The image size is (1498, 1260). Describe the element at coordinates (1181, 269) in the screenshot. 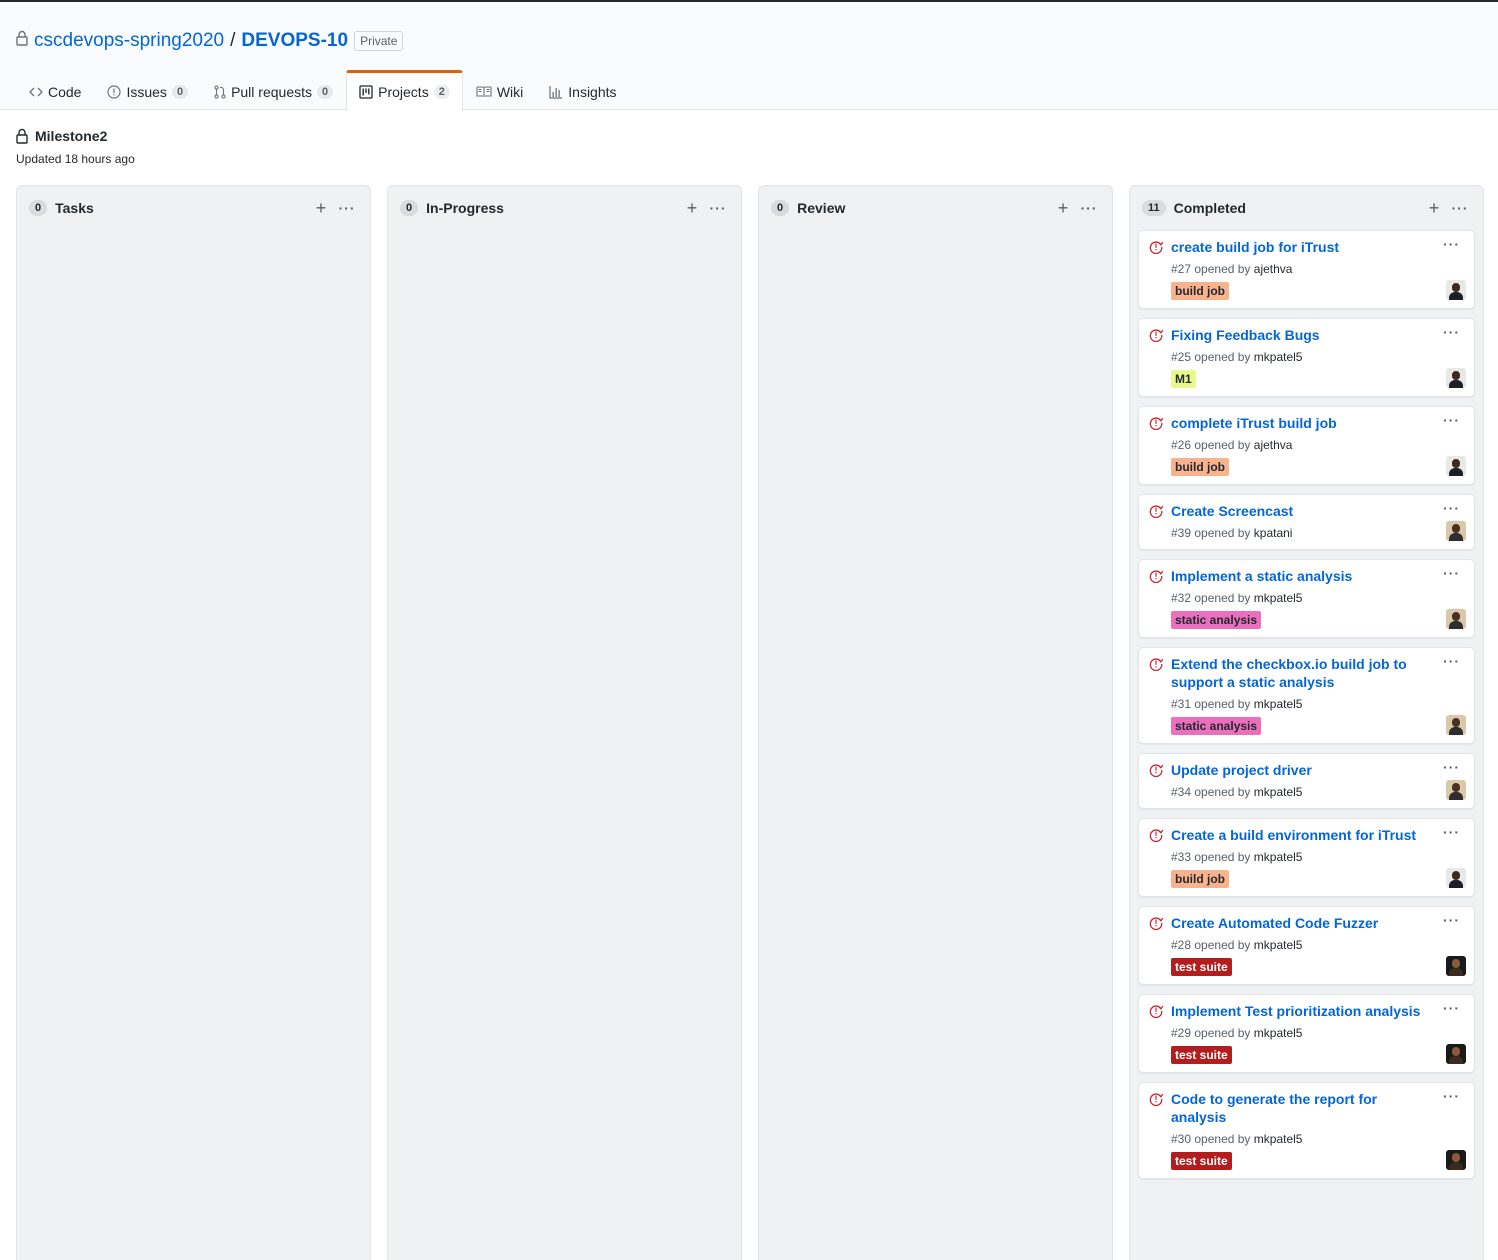

I see `issue-number: #27` at that location.